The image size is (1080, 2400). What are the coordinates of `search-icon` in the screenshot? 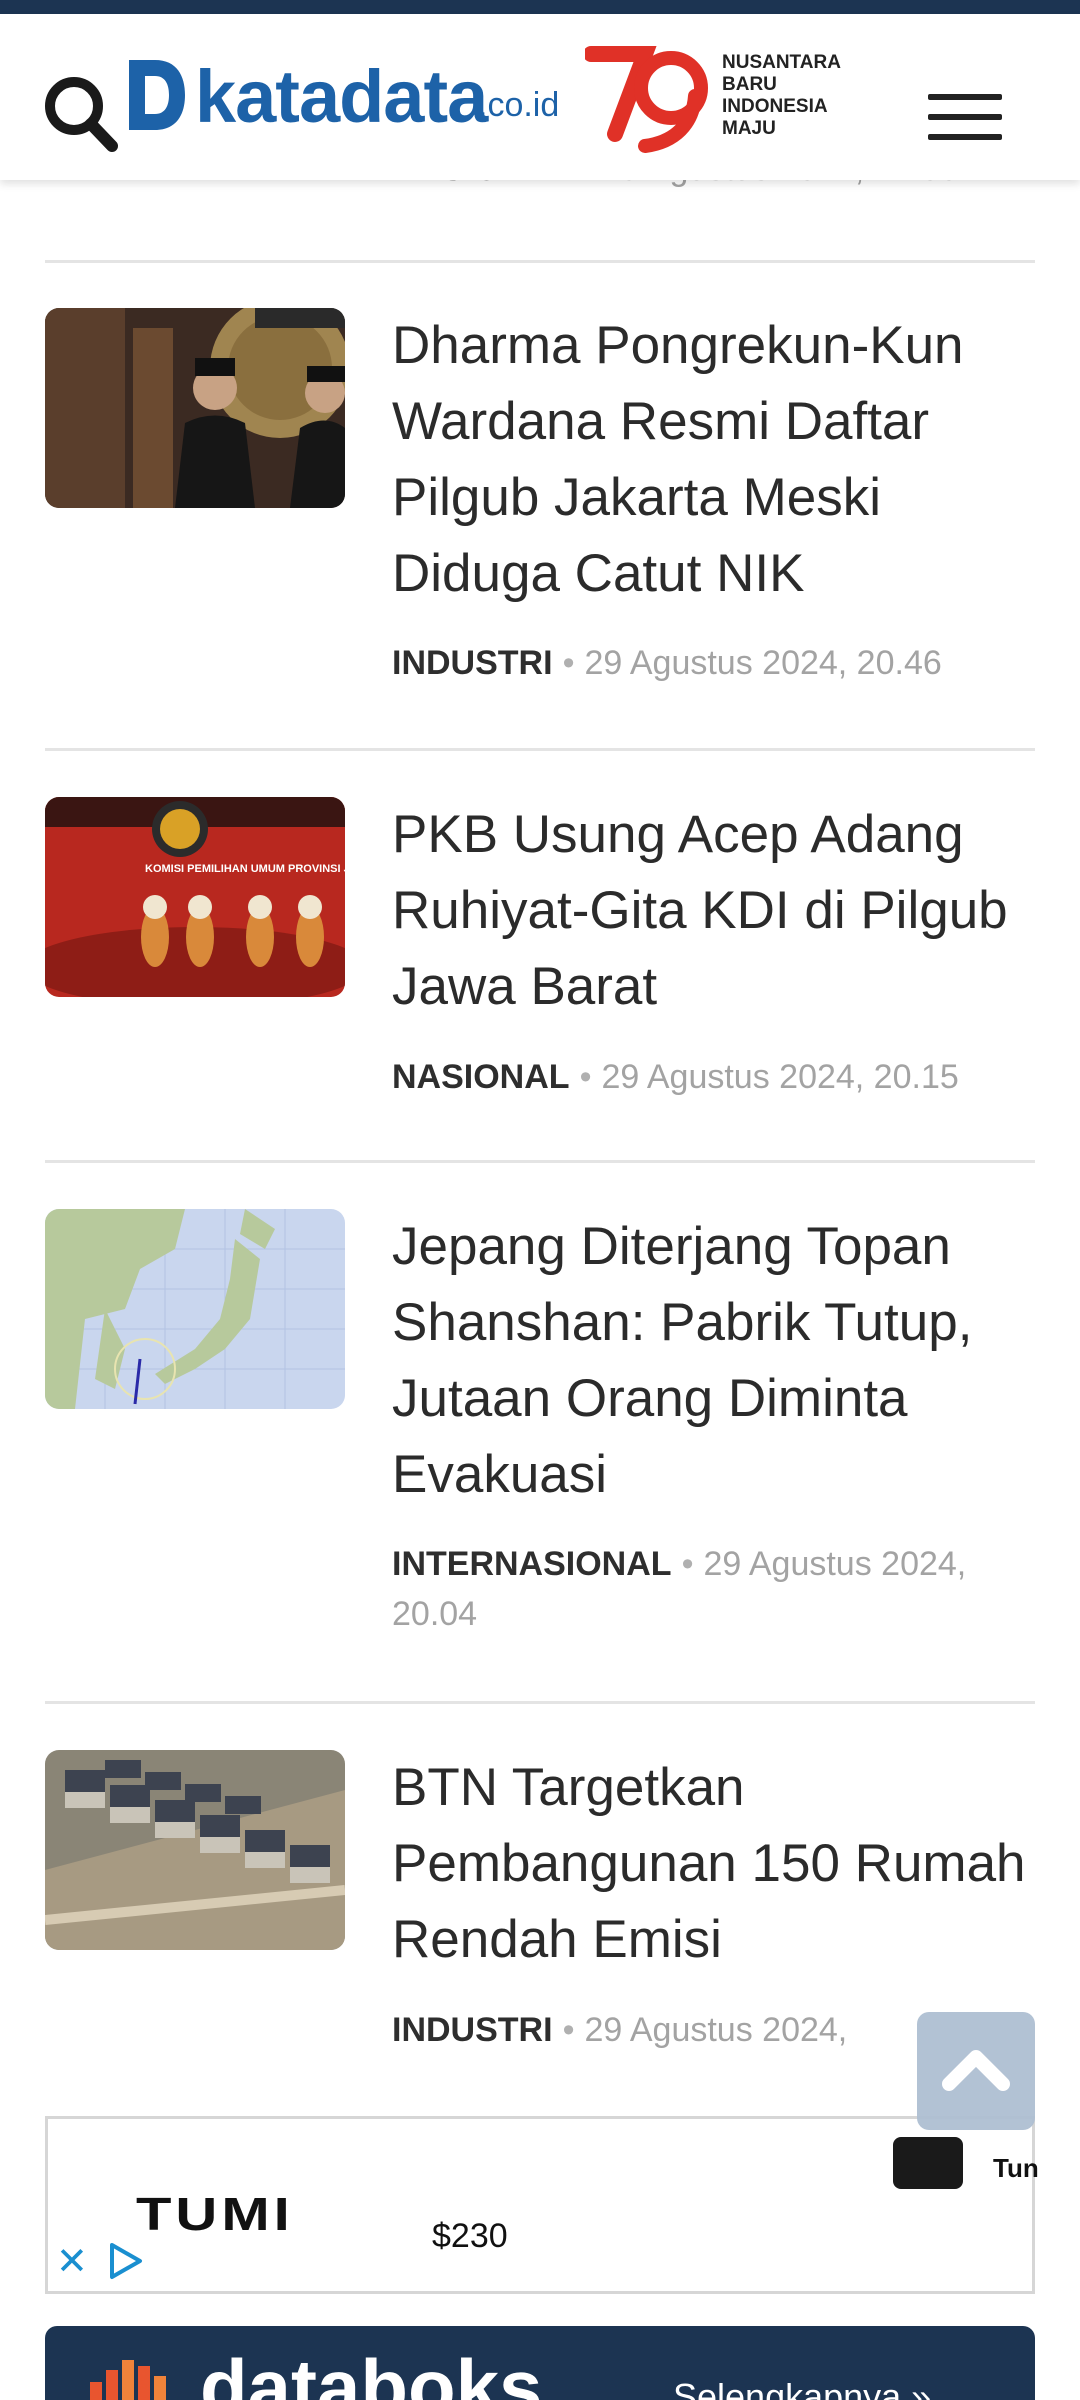 It's located at (80, 111).